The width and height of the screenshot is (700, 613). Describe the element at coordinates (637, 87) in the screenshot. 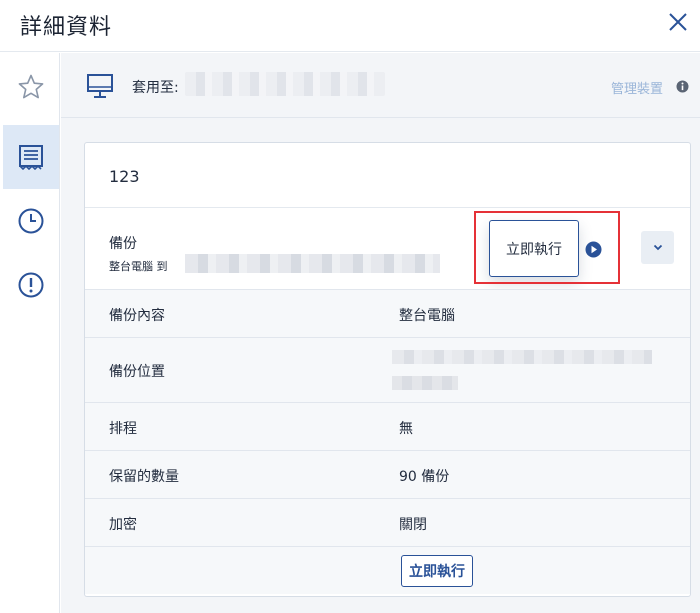

I see `manage-devices-link: 管理裝置` at that location.